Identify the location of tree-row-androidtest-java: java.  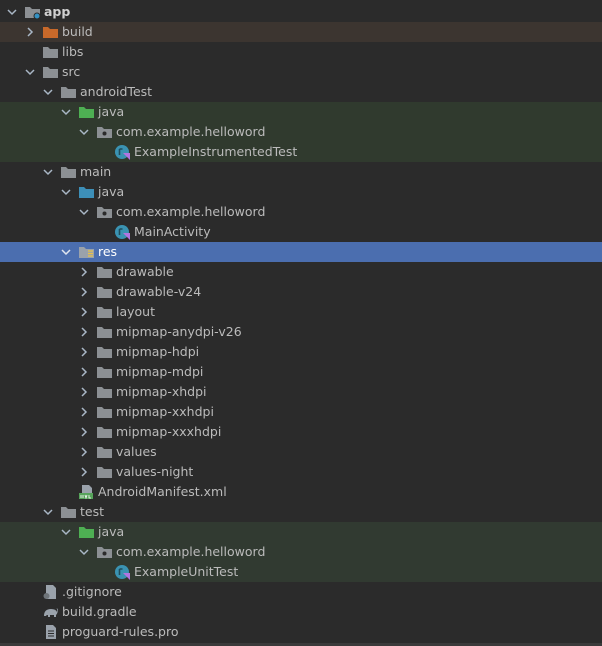
(301, 112).